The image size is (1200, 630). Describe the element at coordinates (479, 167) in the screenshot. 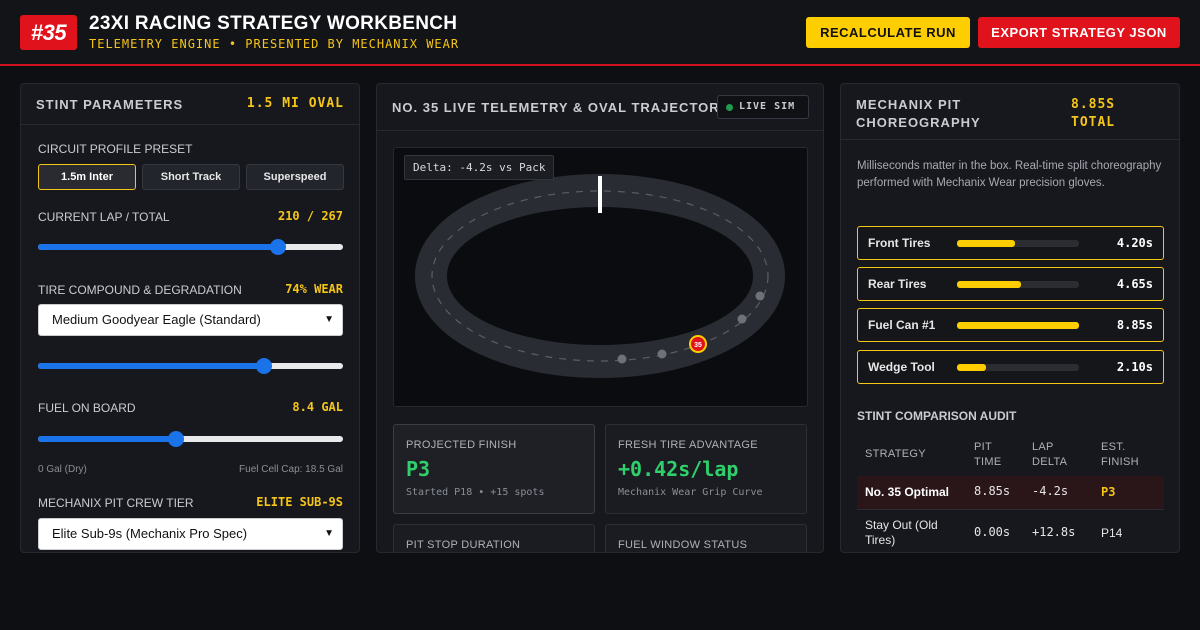

I see `delta-readout: Delta: -4.2s vs Pack` at that location.